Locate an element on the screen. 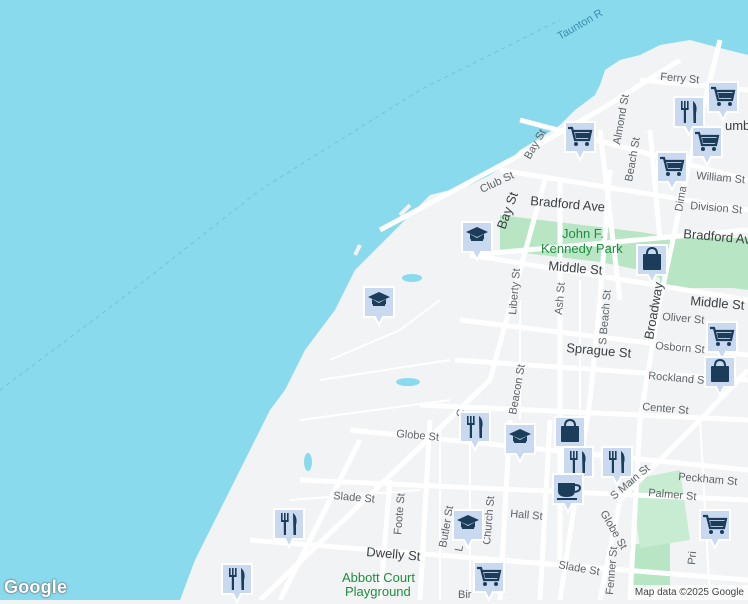 The width and height of the screenshot is (748, 604). park-label: Abbott Court is located at coordinates (378, 577).